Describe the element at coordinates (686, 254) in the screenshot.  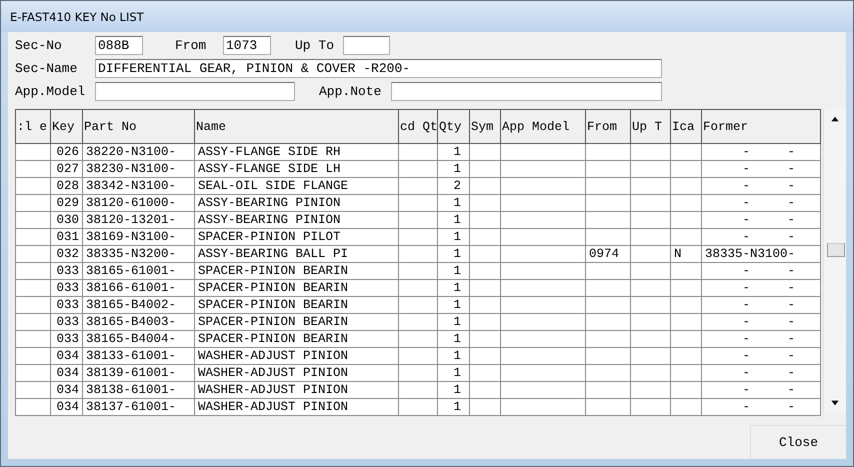
I see `table-cell: N` at that location.